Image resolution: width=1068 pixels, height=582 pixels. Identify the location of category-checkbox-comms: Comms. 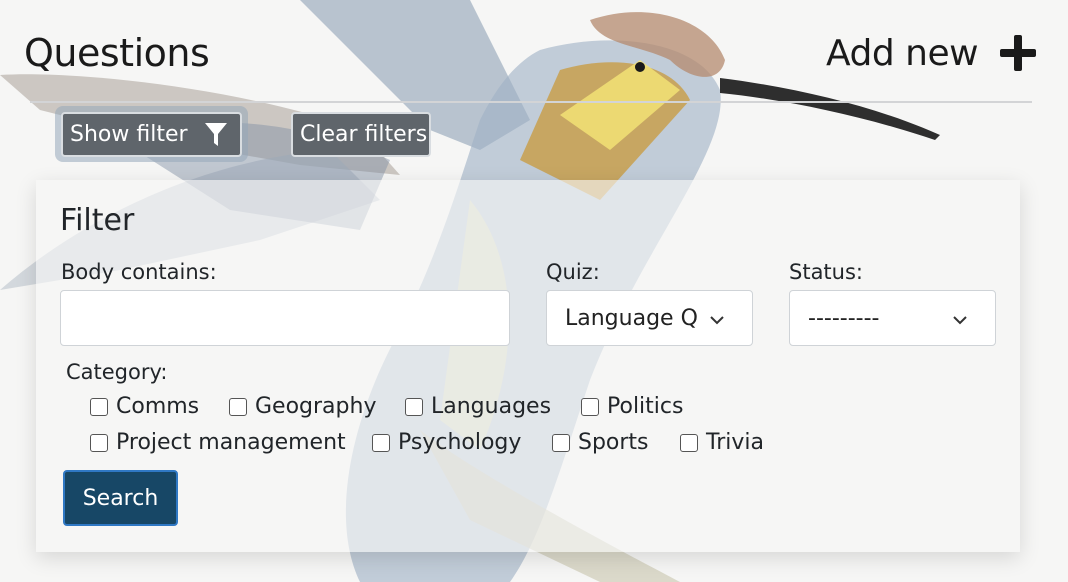
(144, 407).